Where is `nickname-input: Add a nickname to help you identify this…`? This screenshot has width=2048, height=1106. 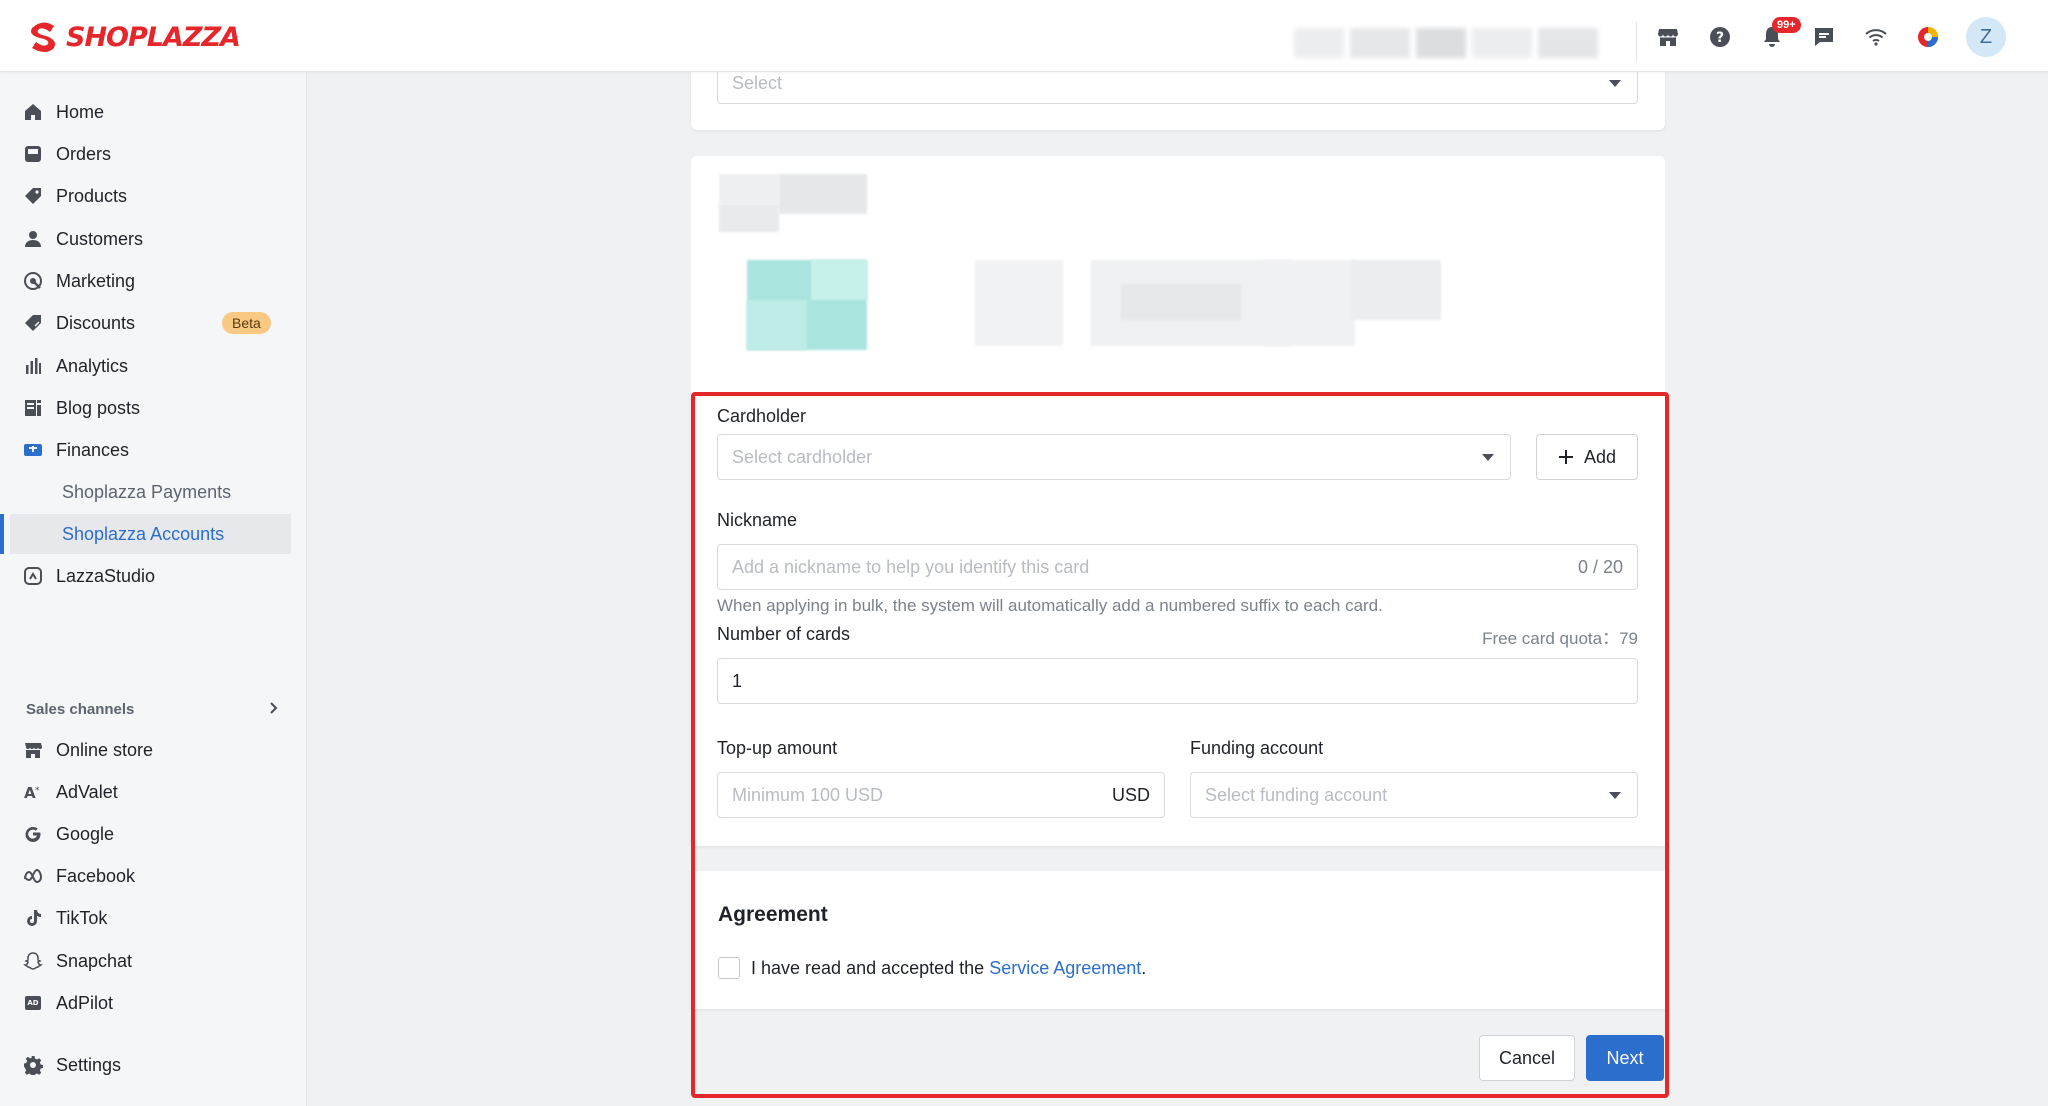
nickname-input: Add a nickname to help you identify this… is located at coordinates (1177, 567).